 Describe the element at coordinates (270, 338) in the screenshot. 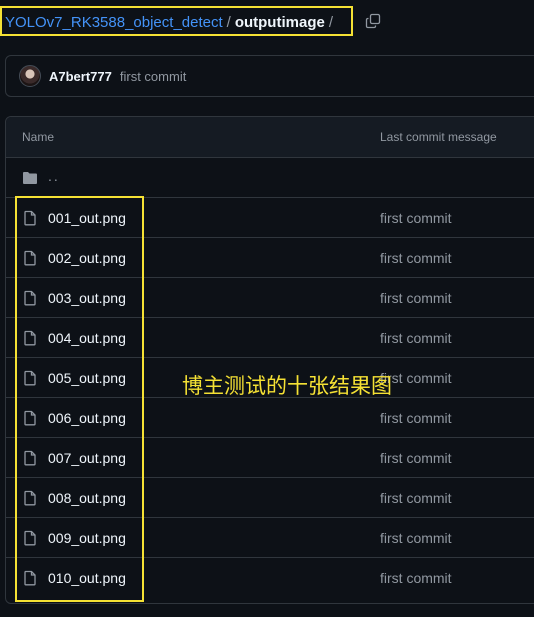

I see `table-row: 004_out.png first commit` at that location.